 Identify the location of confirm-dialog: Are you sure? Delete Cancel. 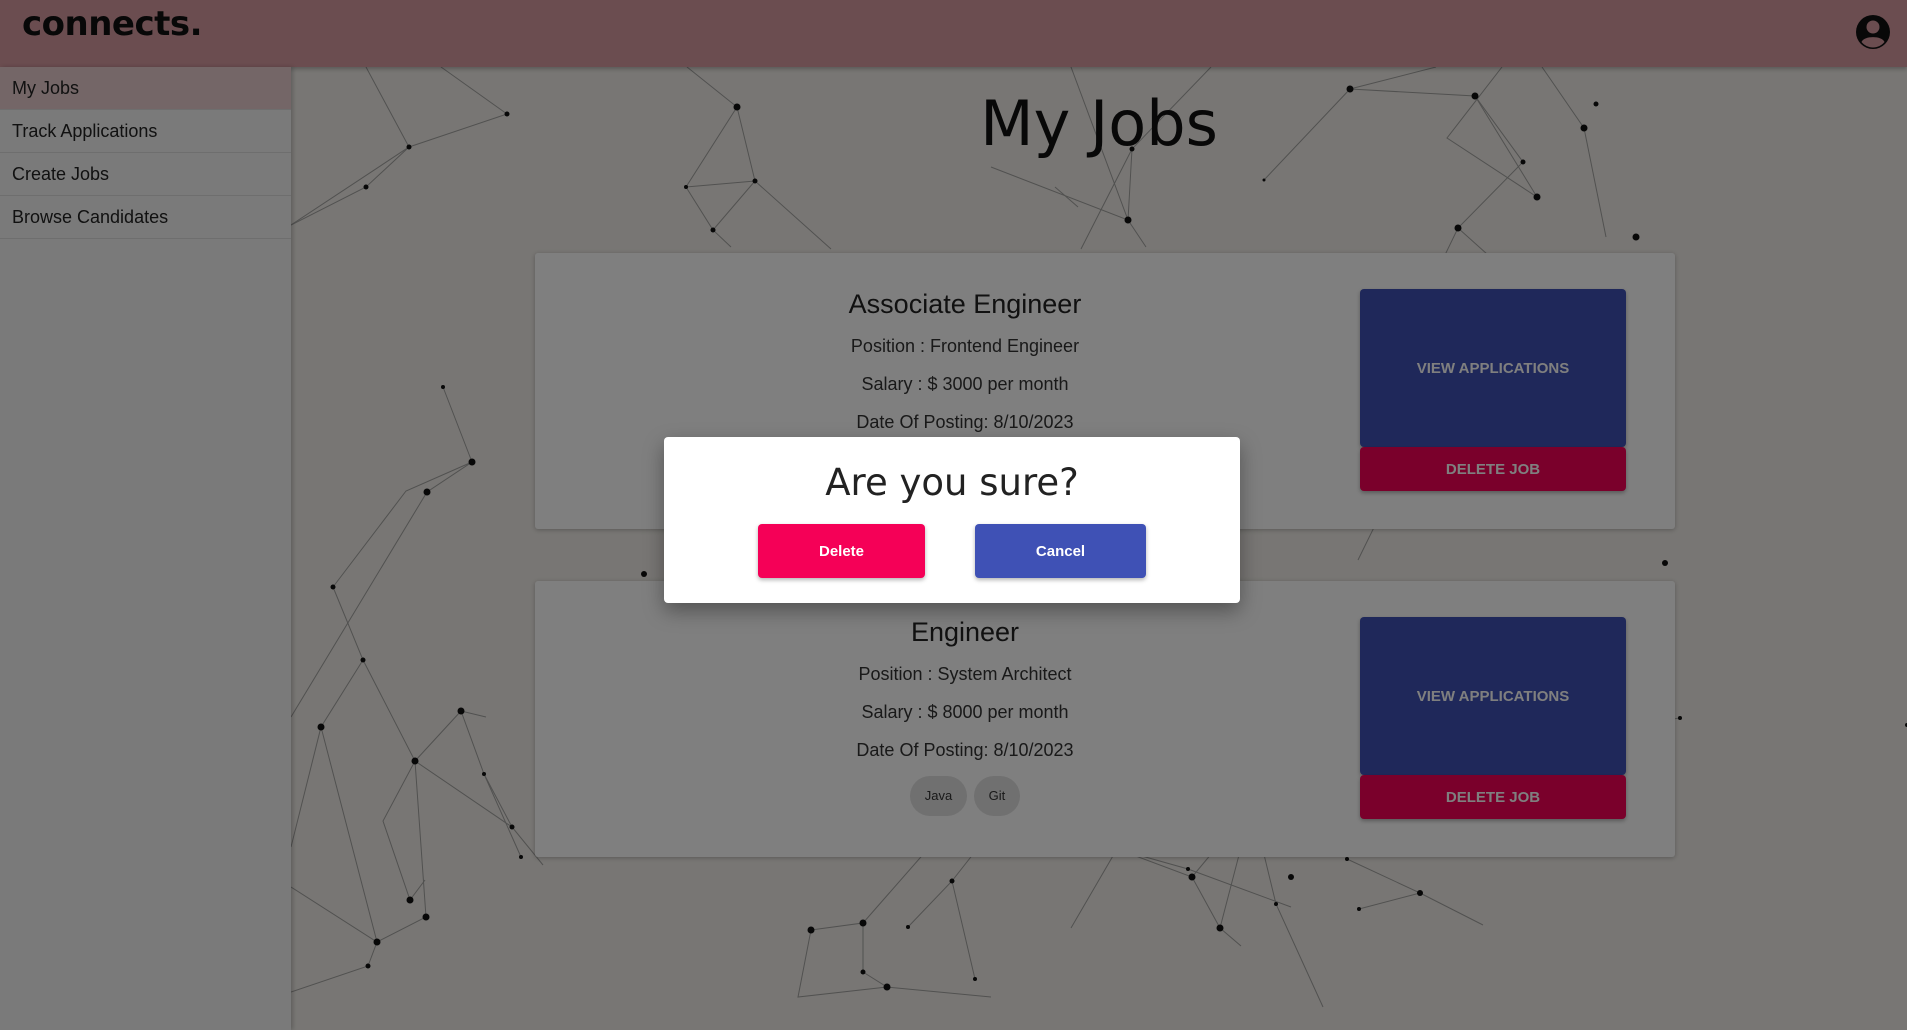
(952, 520).